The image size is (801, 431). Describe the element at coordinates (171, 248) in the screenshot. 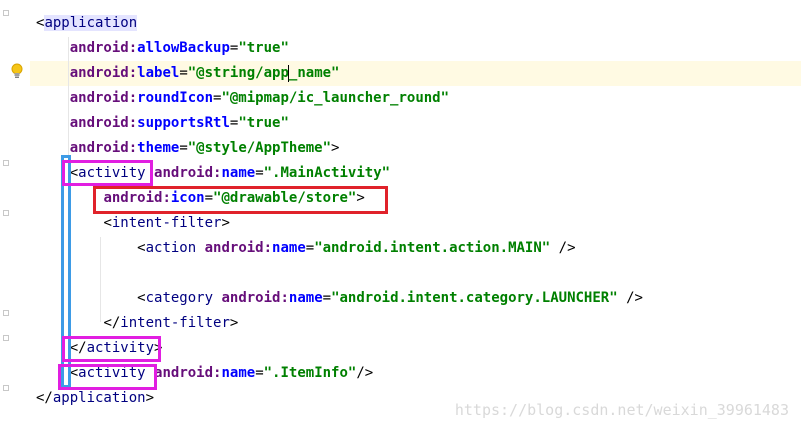

I see `code-token: action` at that location.